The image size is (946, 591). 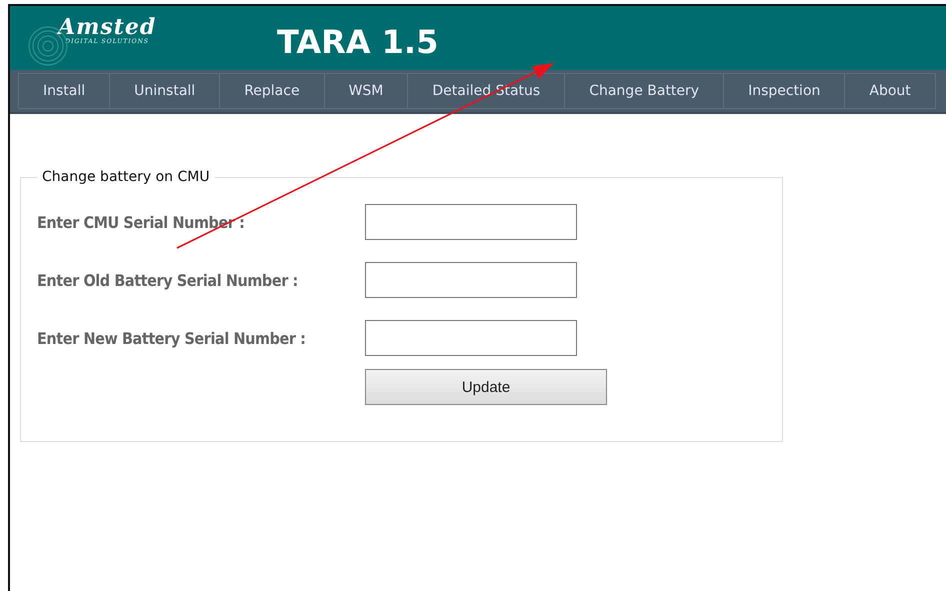 What do you see at coordinates (272, 91) in the screenshot?
I see `nav-tab: Replace` at bounding box center [272, 91].